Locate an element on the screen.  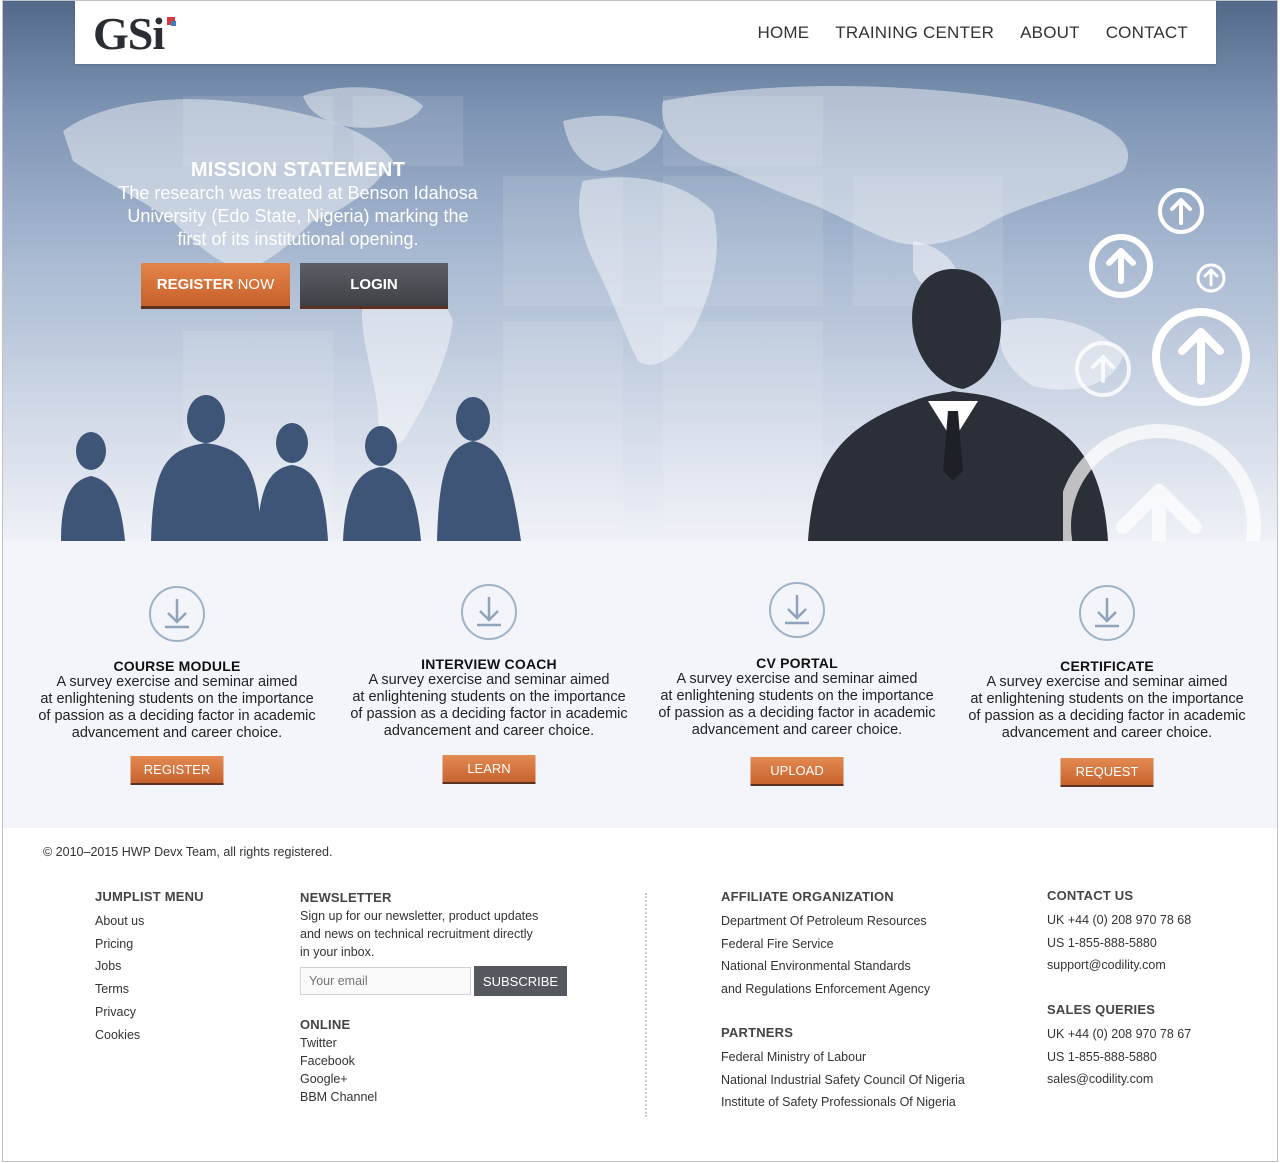
email-input is located at coordinates (385, 981).